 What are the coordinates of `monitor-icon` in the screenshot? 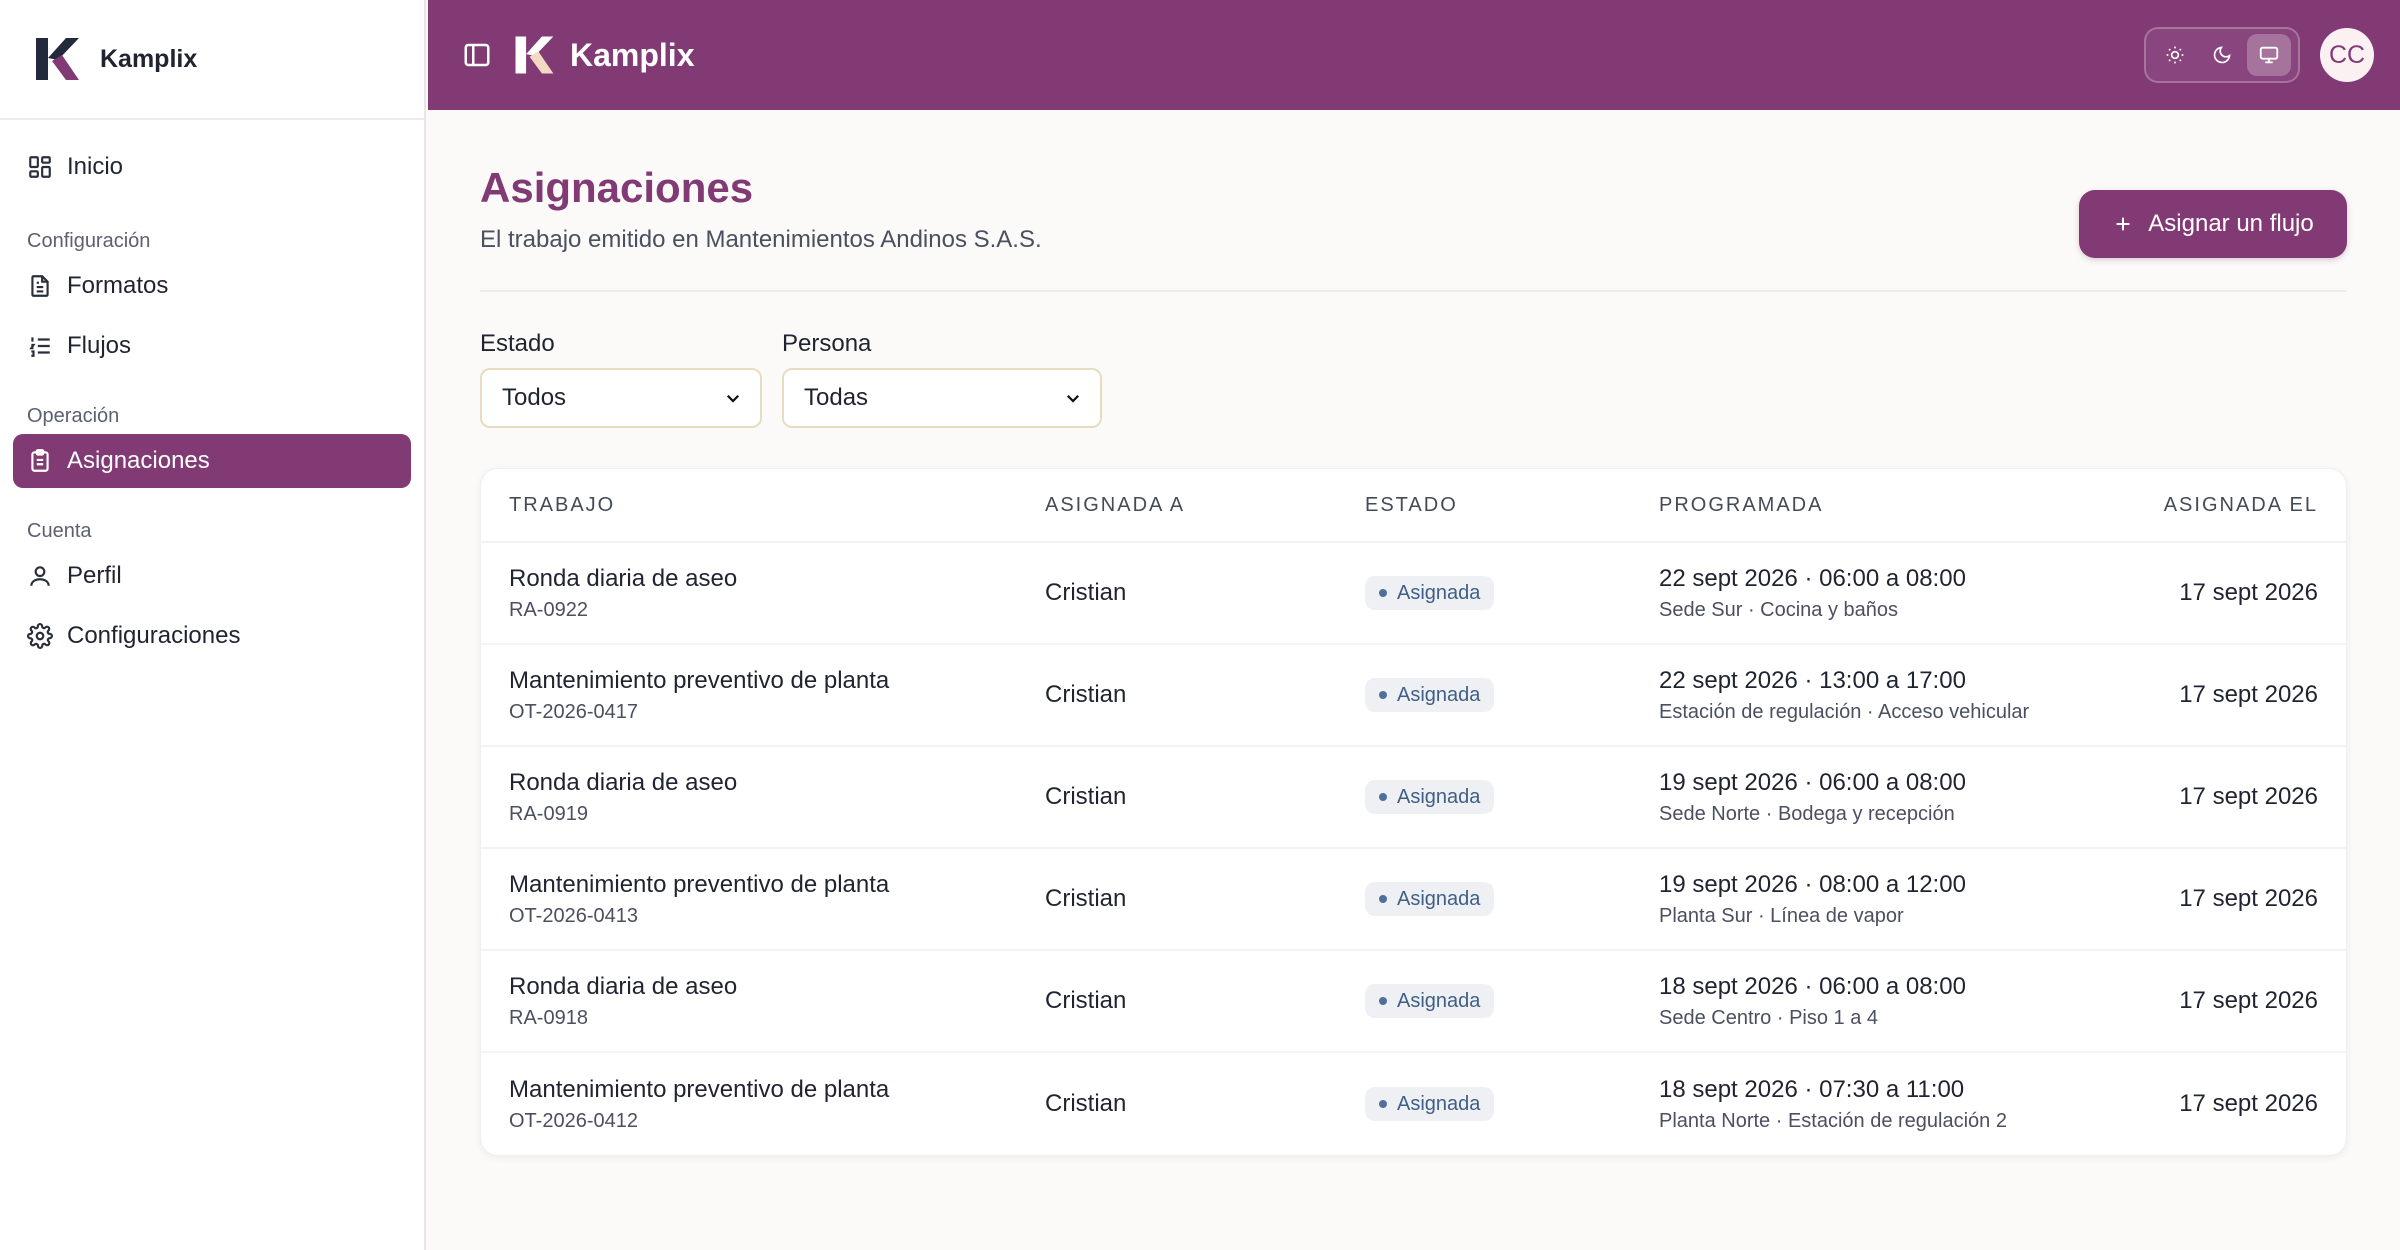 It's located at (2268, 55).